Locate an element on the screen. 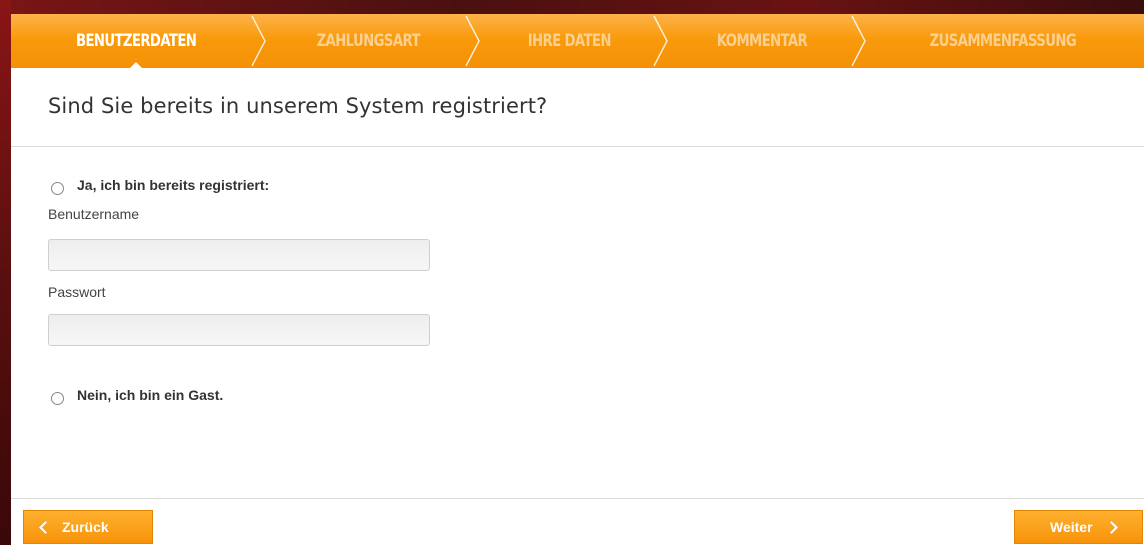  step-benutzerdaten: BENUTZERDATEN is located at coordinates (138, 41).